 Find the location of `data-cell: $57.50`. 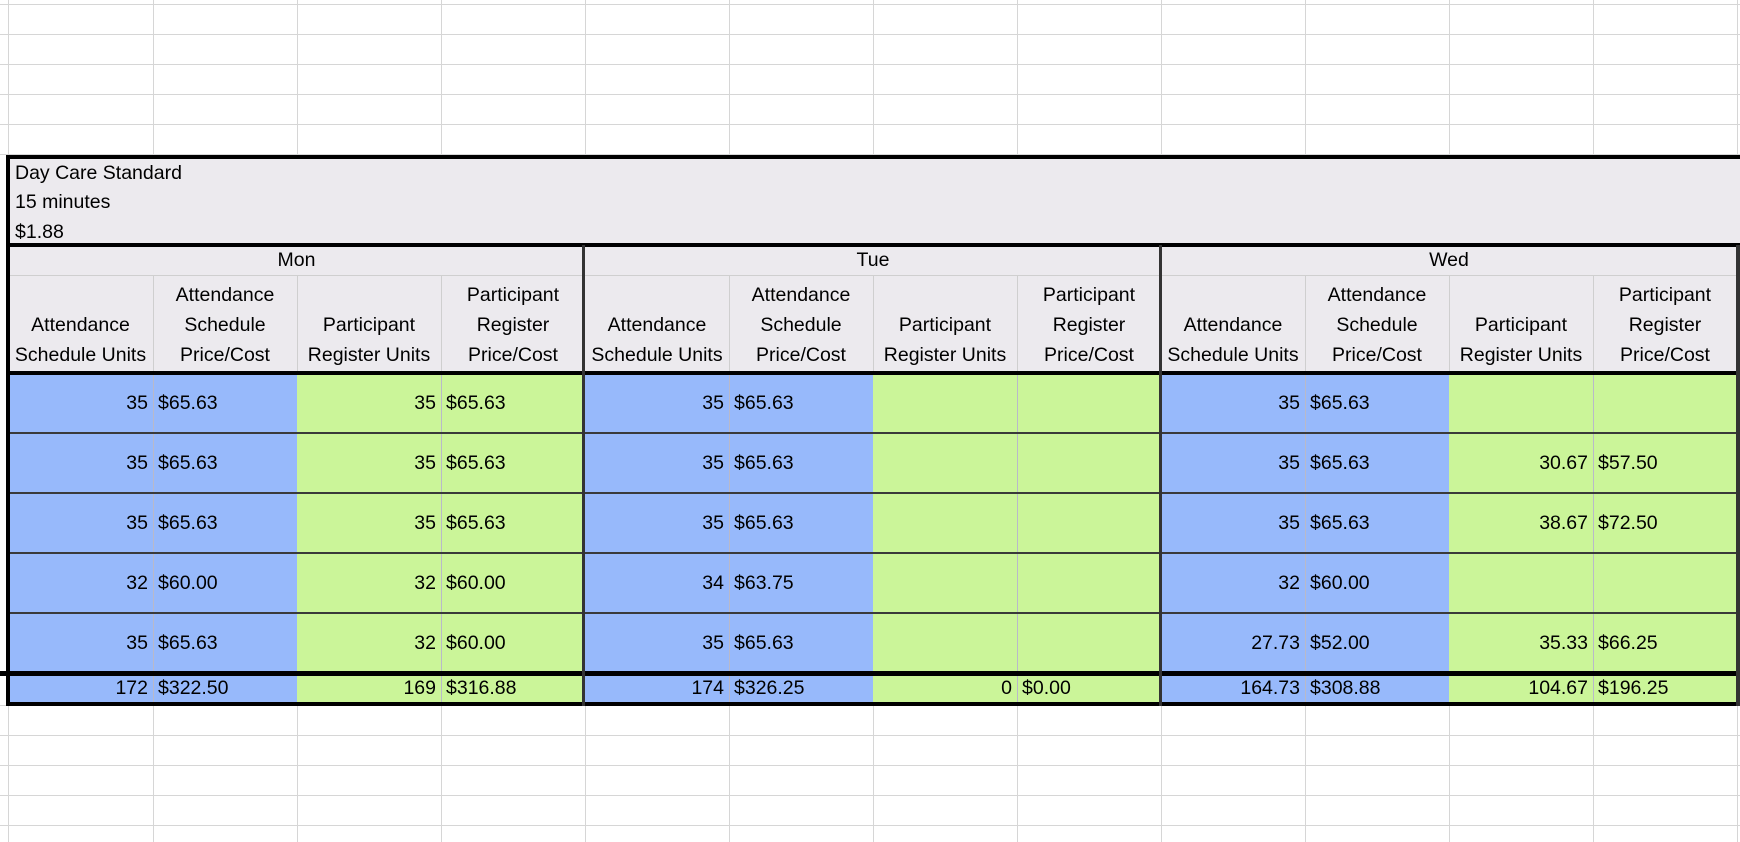

data-cell: $57.50 is located at coordinates (1665, 463).